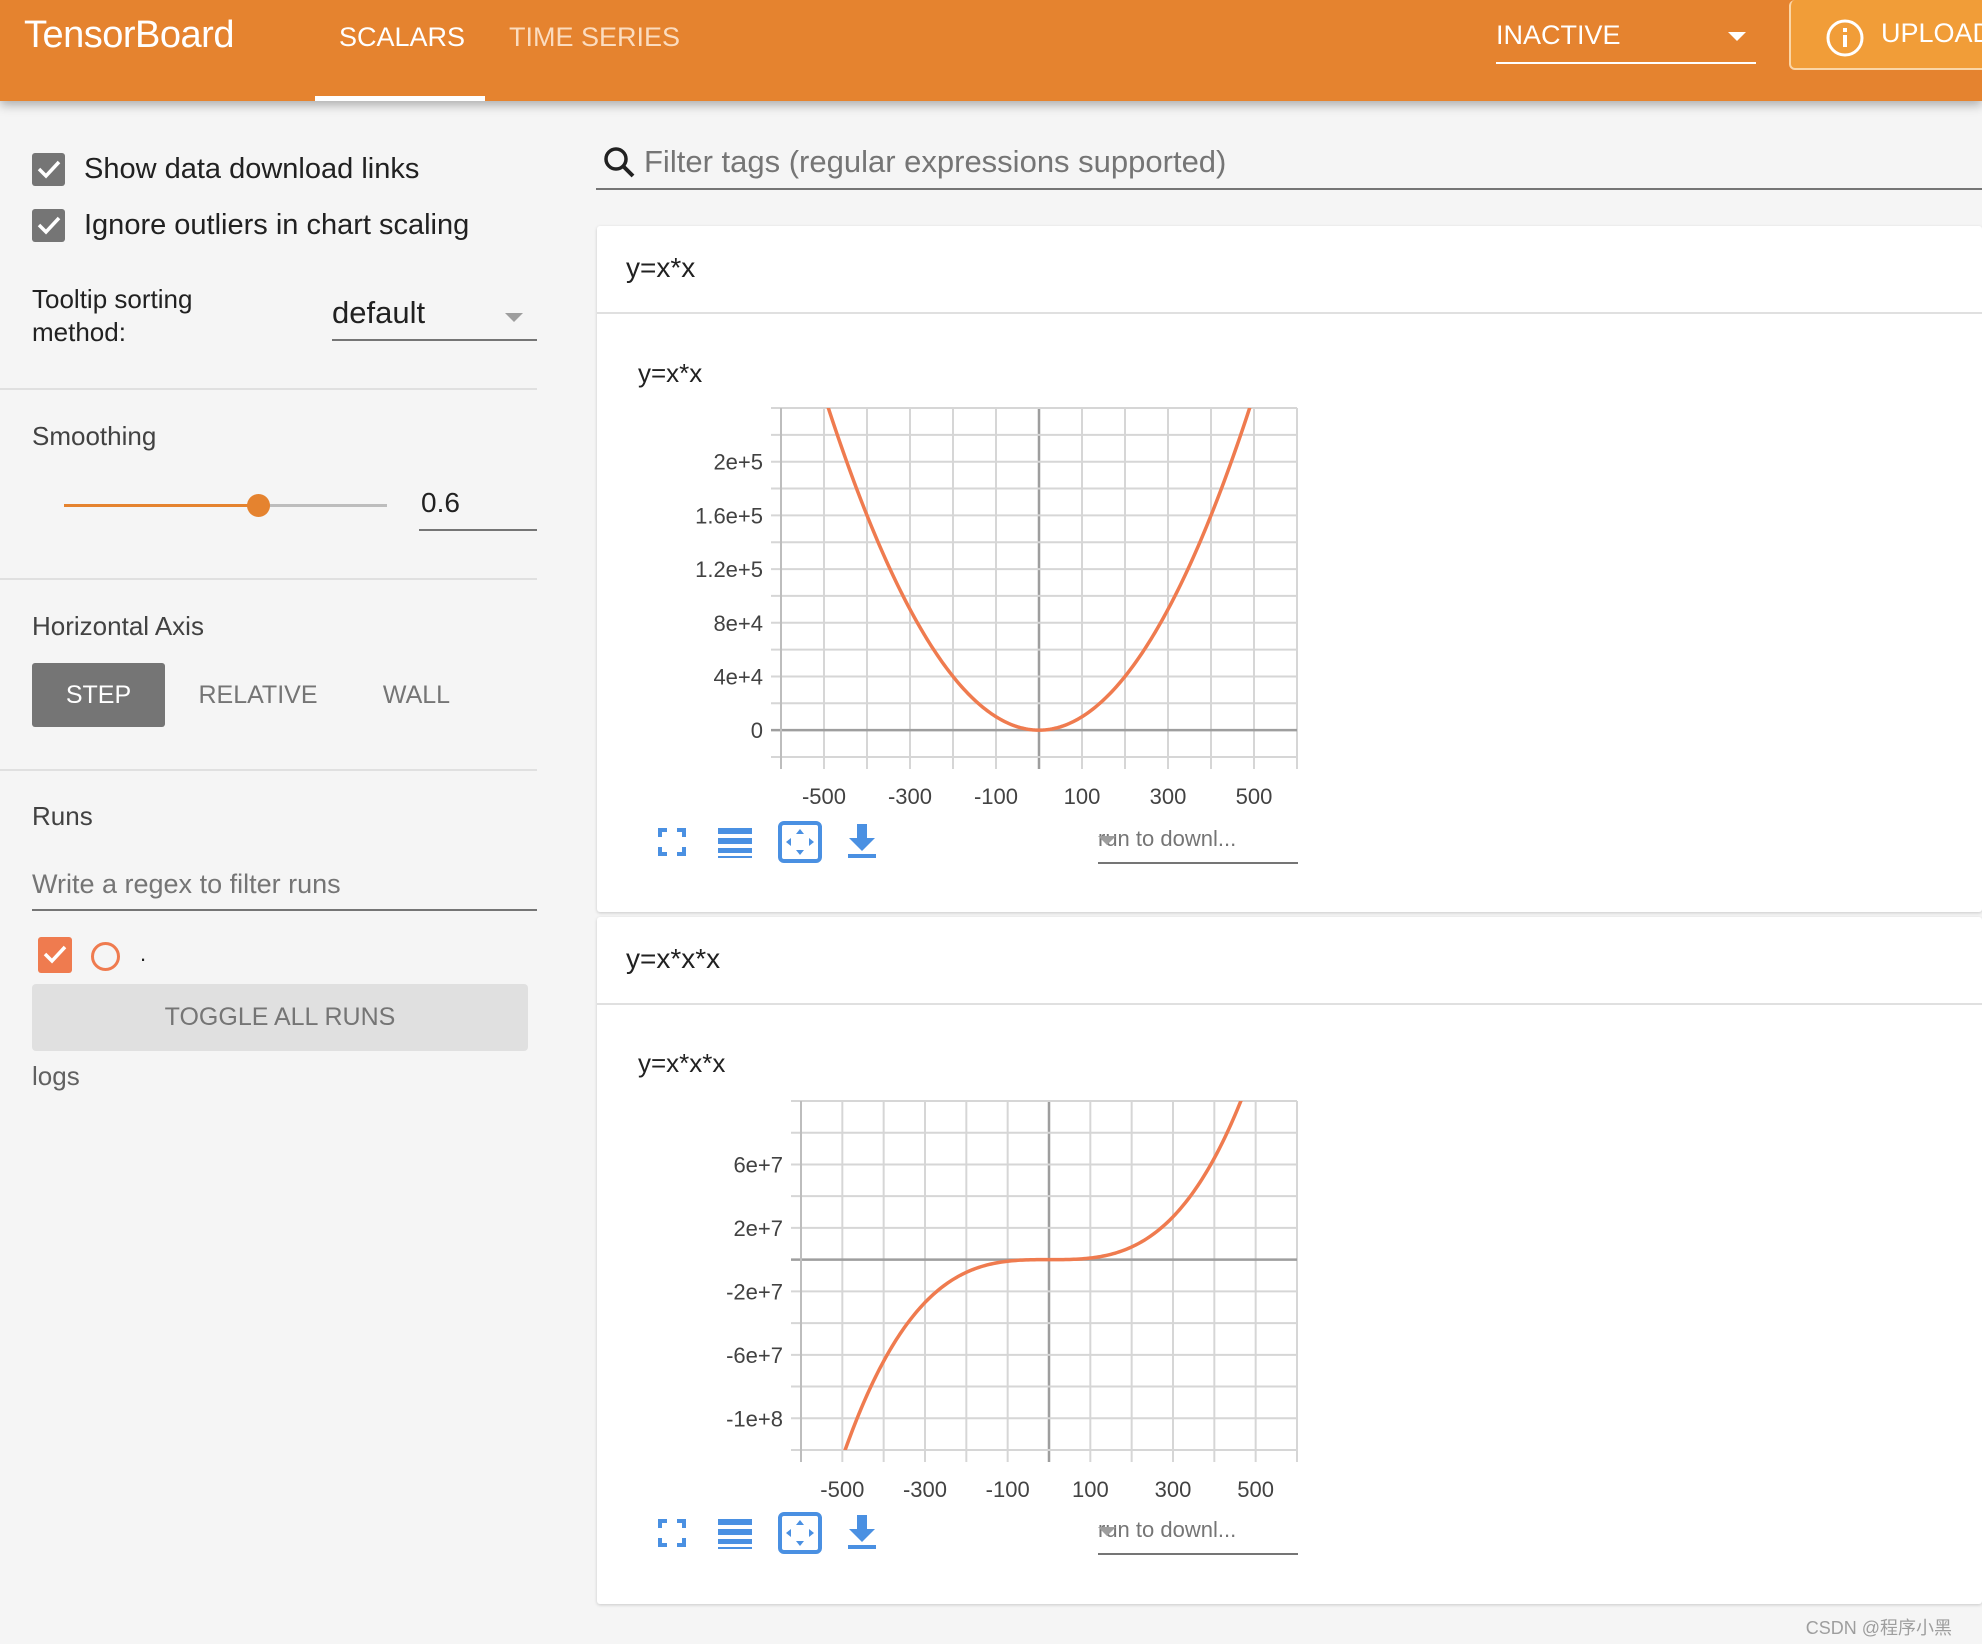  I want to click on y-tick-label: 1.2e+5, so click(729, 569).